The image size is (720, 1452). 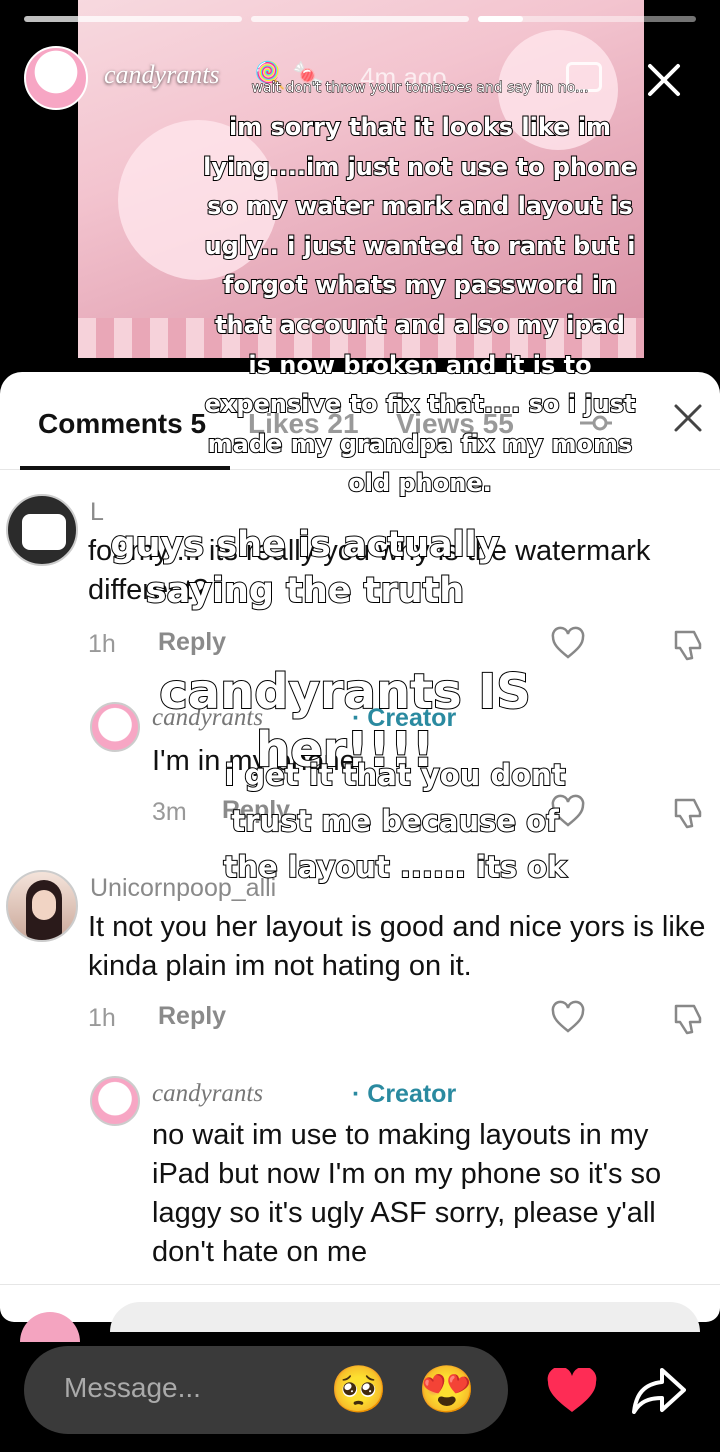 What do you see at coordinates (97, 512) in the screenshot?
I see `comment-username: L` at bounding box center [97, 512].